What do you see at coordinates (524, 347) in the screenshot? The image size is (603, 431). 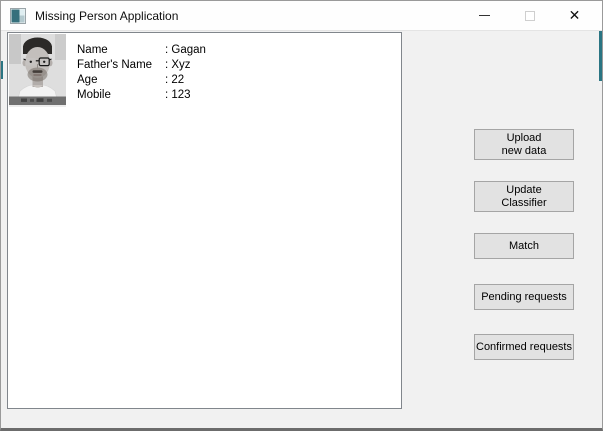 I see `confirmed-requests-button: Confirmed requests` at bounding box center [524, 347].